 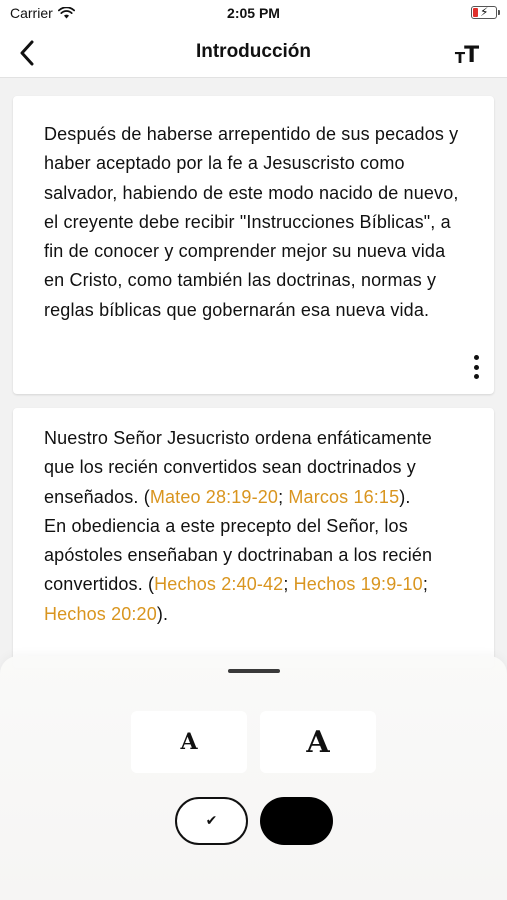 I want to click on text-size-button: T T, so click(x=467, y=53).